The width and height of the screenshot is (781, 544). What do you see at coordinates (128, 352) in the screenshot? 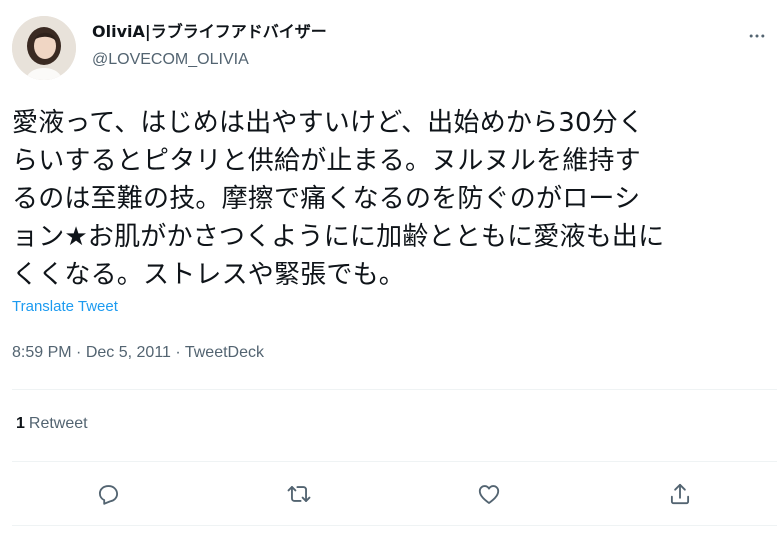
I see `tweet-date: Dec 5, 2011` at bounding box center [128, 352].